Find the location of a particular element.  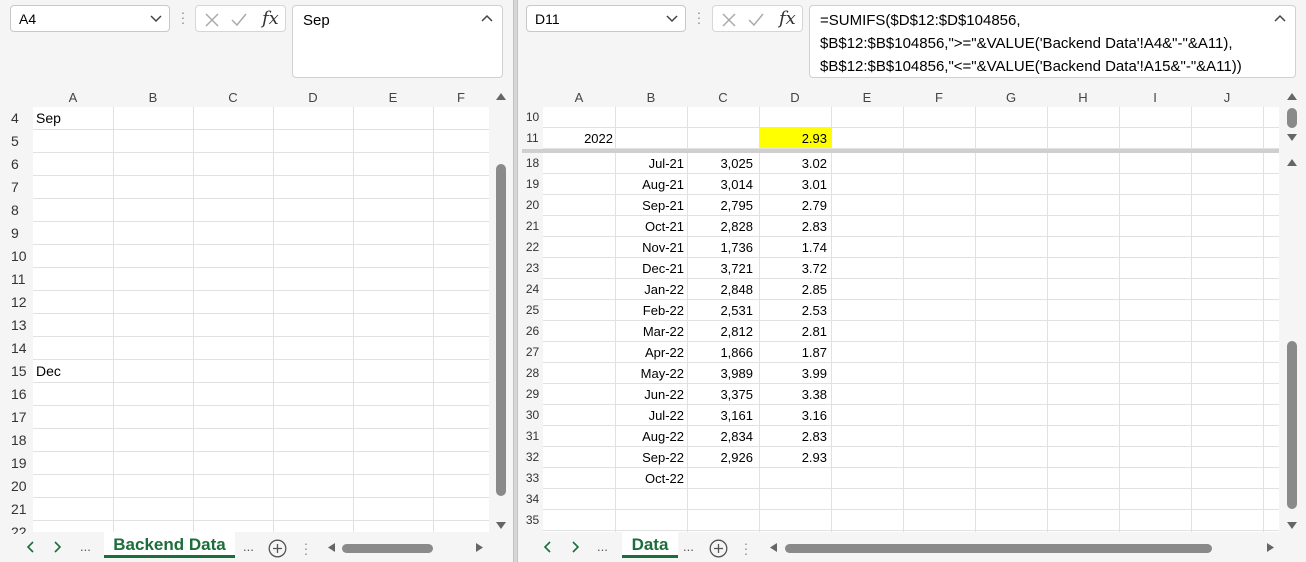

row-header: 7 is located at coordinates (16, 187).